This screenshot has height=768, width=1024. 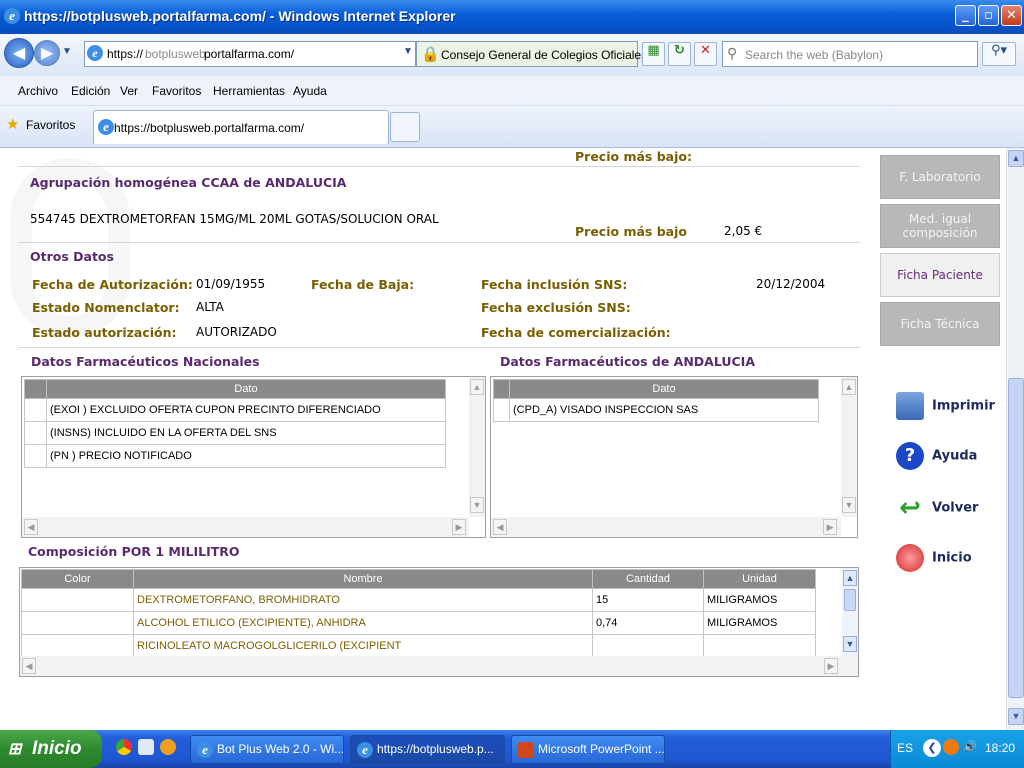 What do you see at coordinates (951, 747) in the screenshot?
I see `tray-app-icon` at bounding box center [951, 747].